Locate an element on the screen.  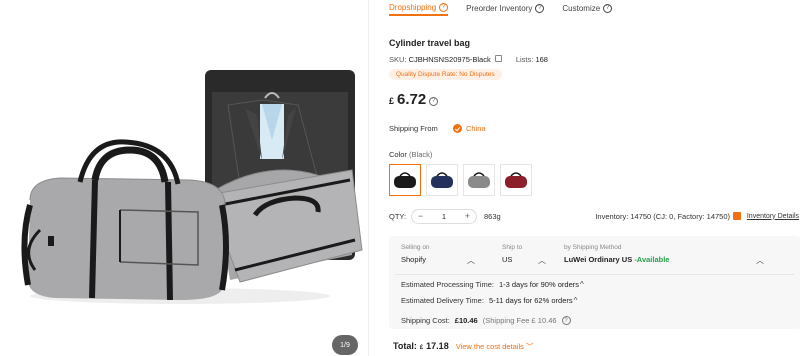
selling-on-value: Shopify is located at coordinates (414, 259).